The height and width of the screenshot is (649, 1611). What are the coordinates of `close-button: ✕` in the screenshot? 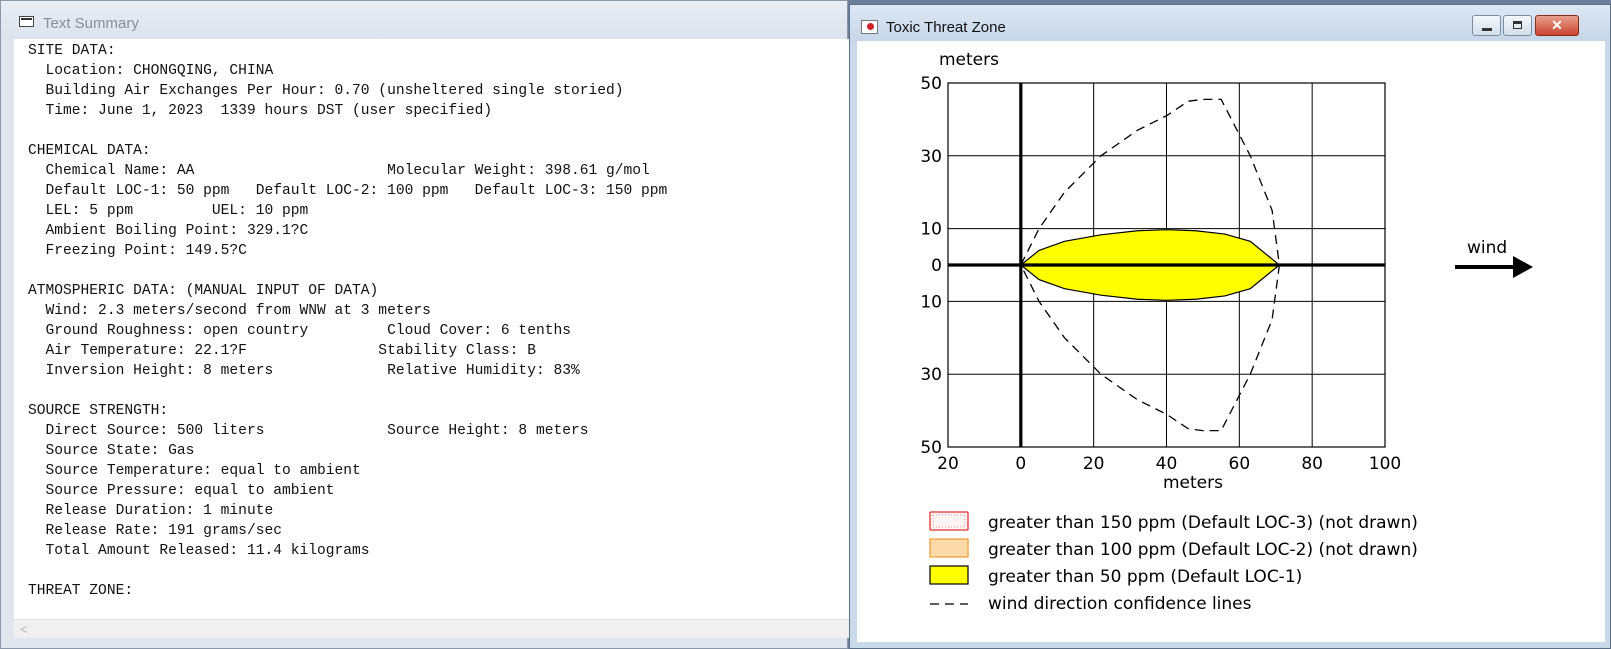 It's located at (1557, 25).